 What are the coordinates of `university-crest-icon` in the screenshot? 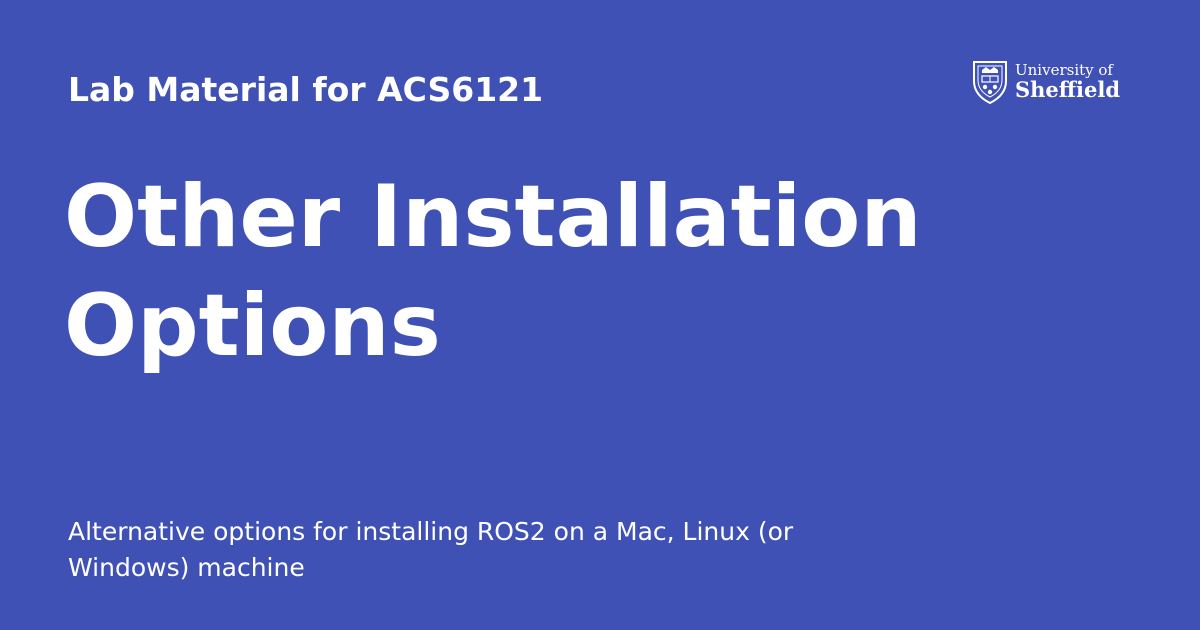 It's located at (990, 83).